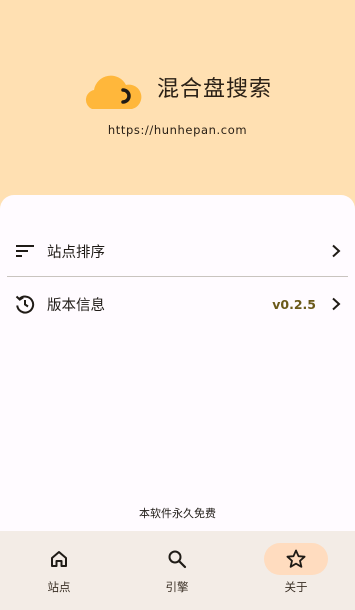  I want to click on star-icon, so click(296, 558).